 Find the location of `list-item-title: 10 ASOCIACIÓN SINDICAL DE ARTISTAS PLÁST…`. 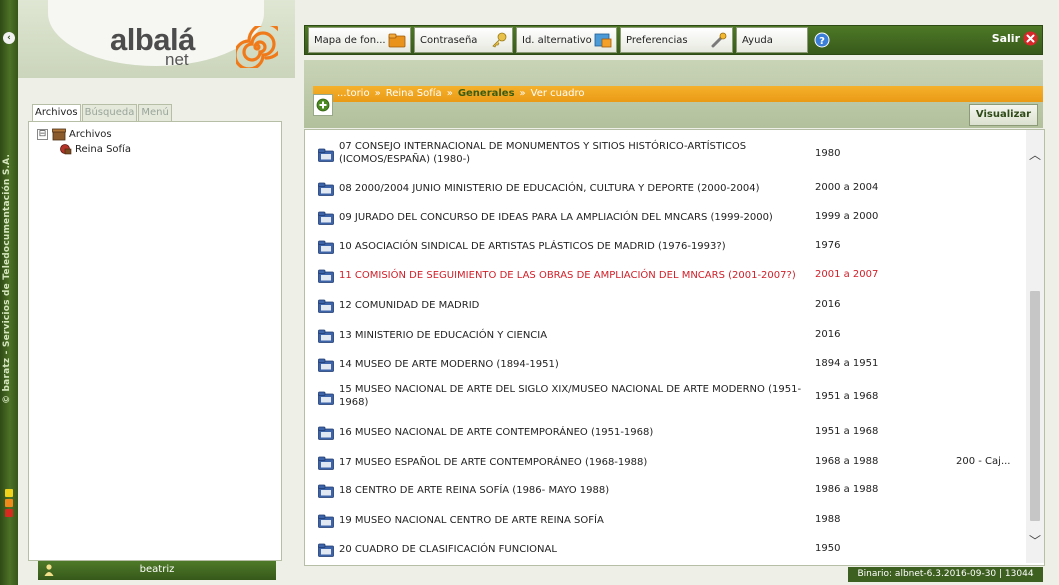

list-item-title: 10 ASOCIACIÓN SINDICAL DE ARTISTAS PLÁST… is located at coordinates (532, 246).